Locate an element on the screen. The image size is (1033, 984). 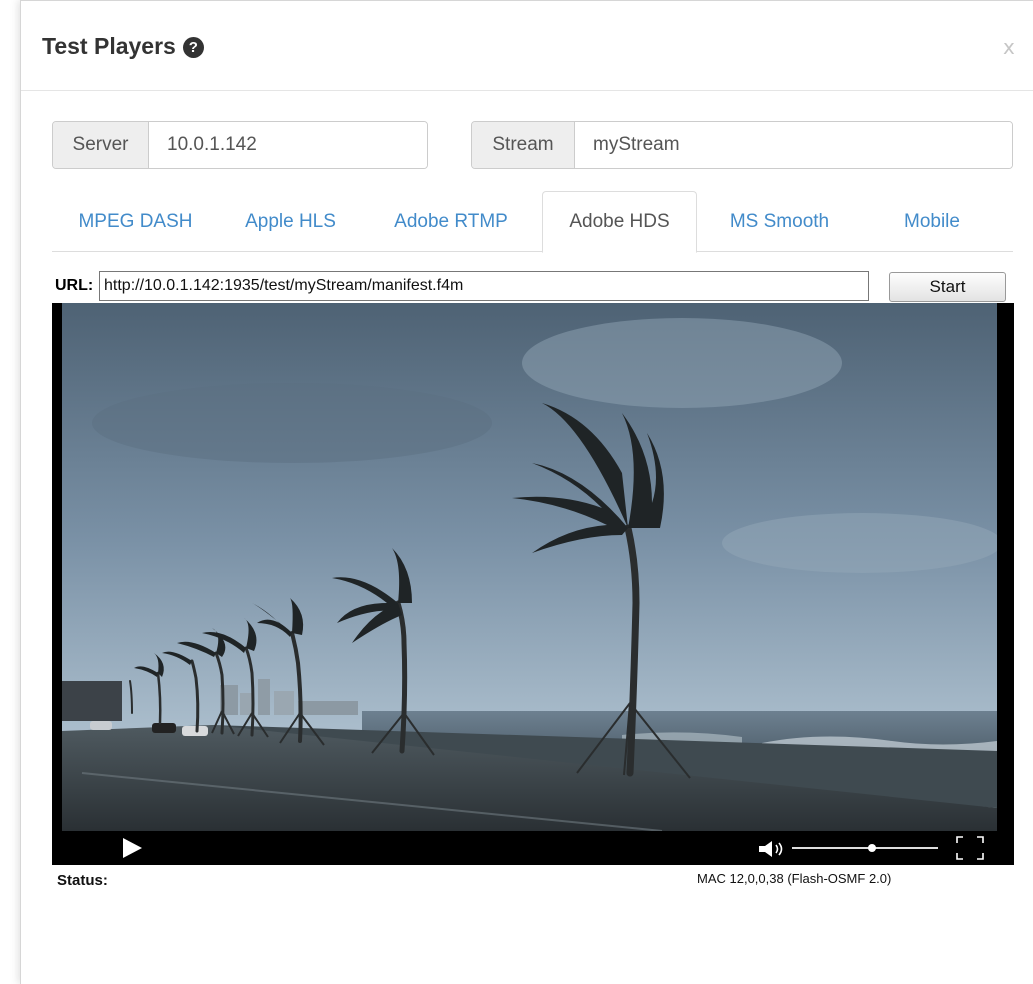
start-button: Start is located at coordinates (947, 287).